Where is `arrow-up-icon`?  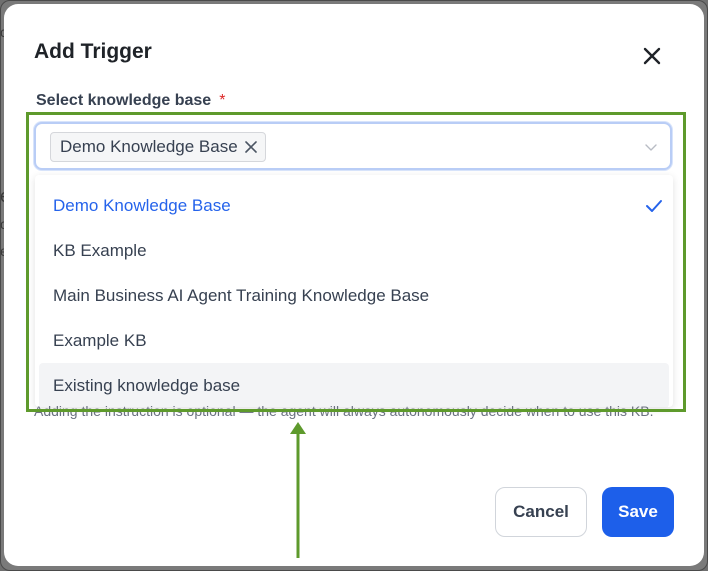
arrow-up-icon is located at coordinates (298, 490).